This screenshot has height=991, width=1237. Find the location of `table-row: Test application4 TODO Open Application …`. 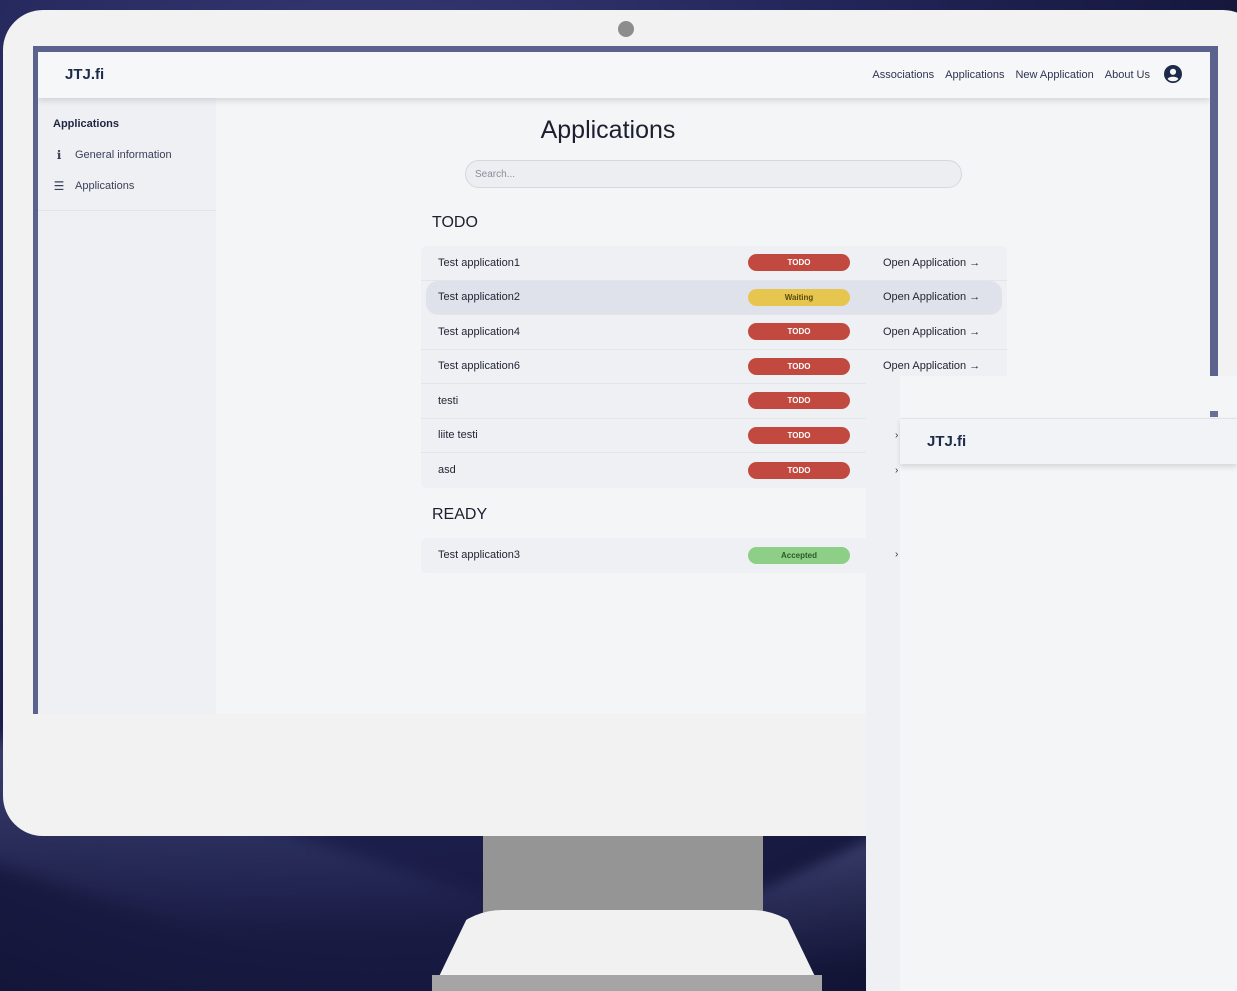

table-row: Test application4 TODO Open Application … is located at coordinates (714, 332).